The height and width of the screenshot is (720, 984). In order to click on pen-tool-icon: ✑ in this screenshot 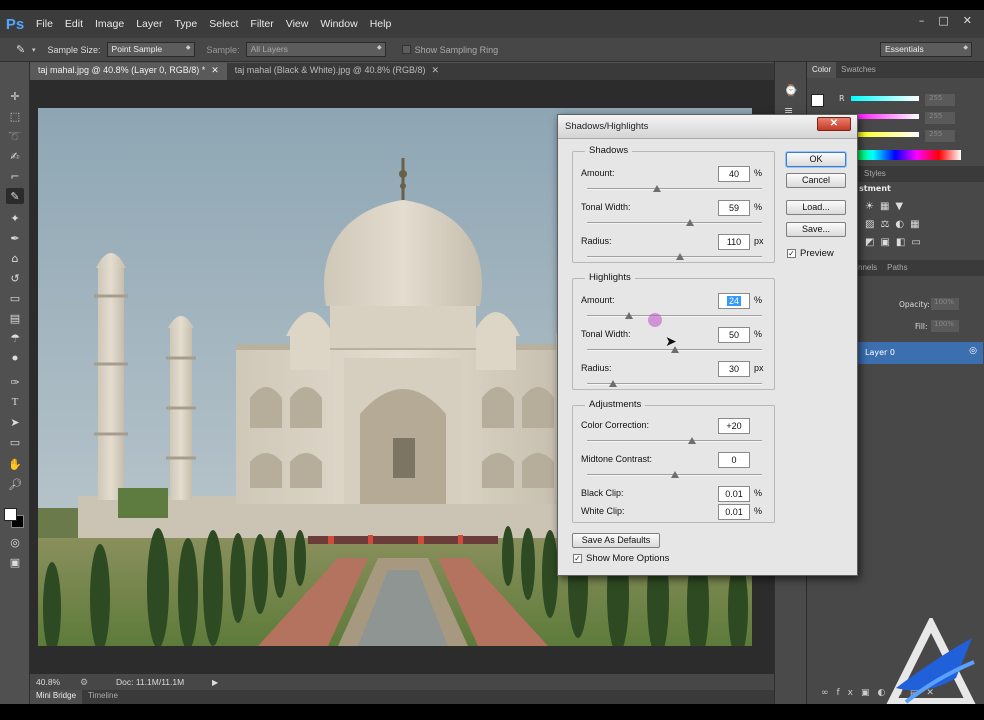, I will do `click(15, 382)`.